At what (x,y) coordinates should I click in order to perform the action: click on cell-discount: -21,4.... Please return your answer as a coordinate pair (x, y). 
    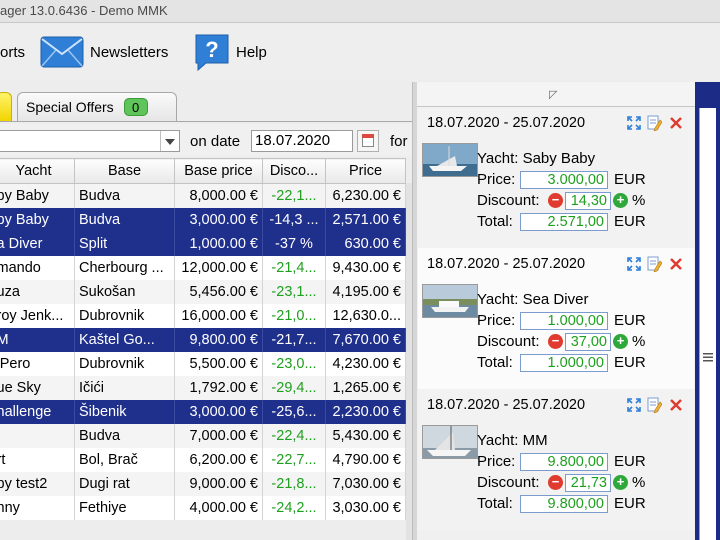
    Looking at the image, I should click on (294, 268).